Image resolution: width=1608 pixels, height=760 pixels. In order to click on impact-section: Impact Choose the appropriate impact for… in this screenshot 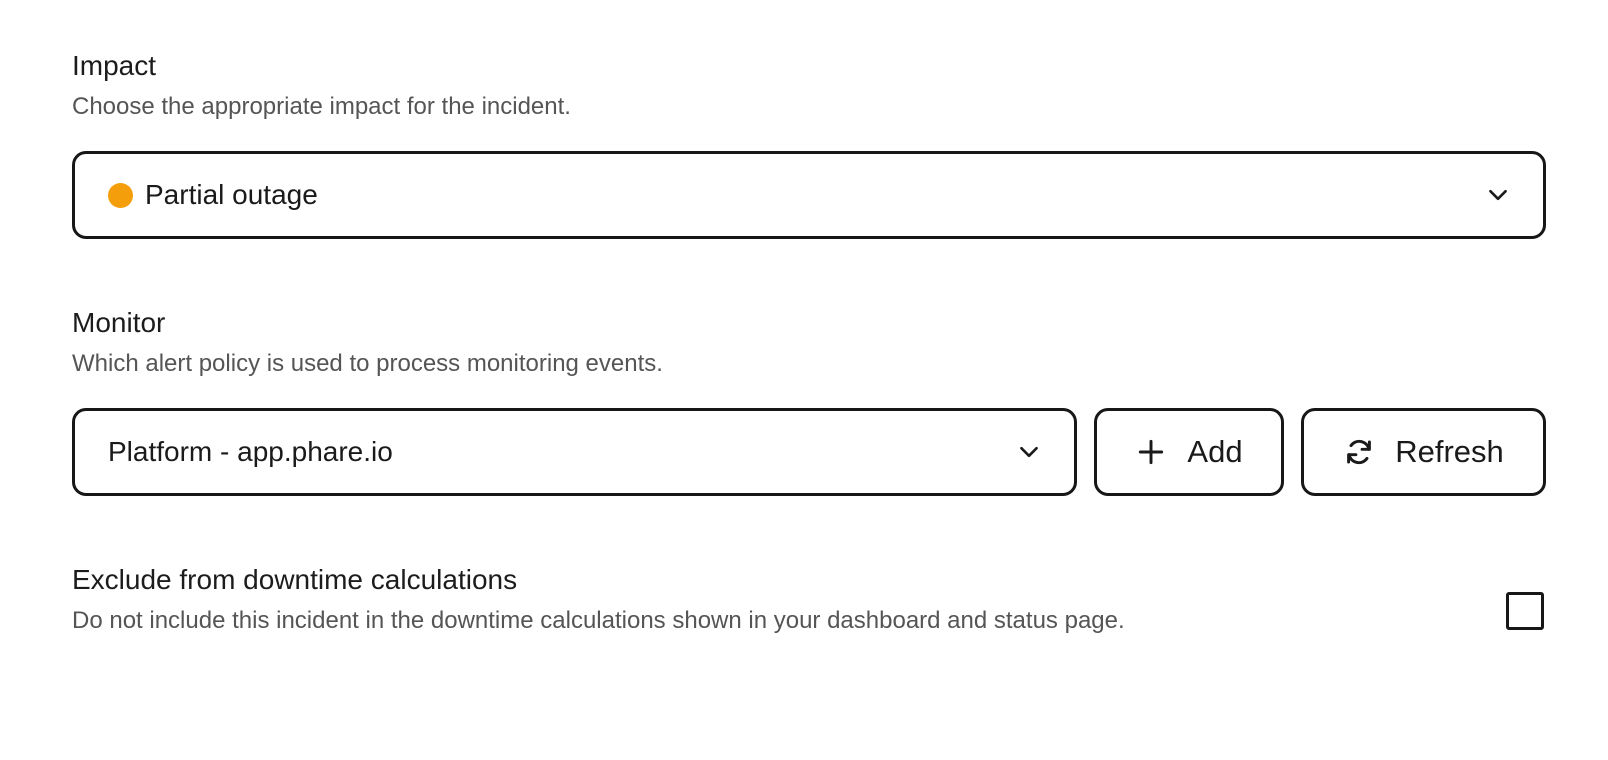, I will do `click(806, 85)`.